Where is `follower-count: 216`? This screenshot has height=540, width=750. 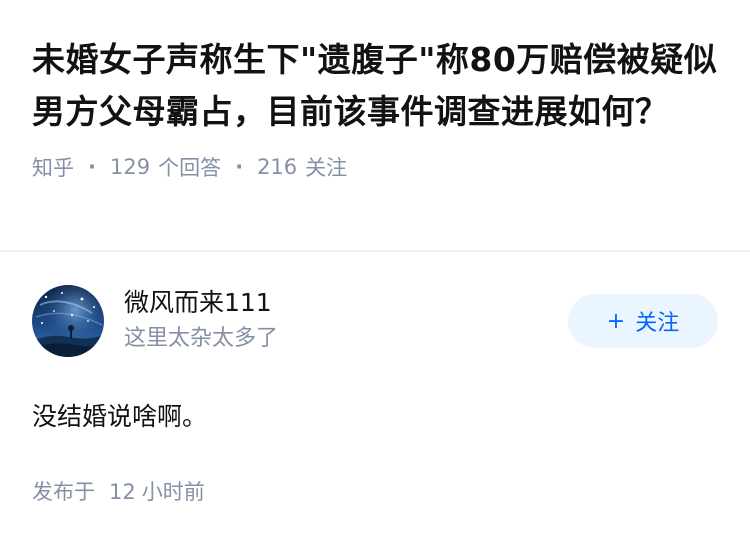
follower-count: 216 is located at coordinates (277, 167).